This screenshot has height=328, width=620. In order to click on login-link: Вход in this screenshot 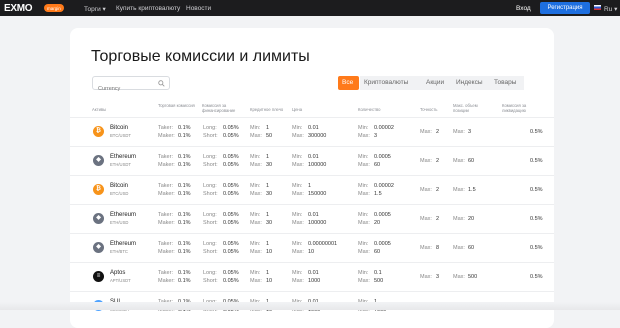, I will do `click(523, 8)`.